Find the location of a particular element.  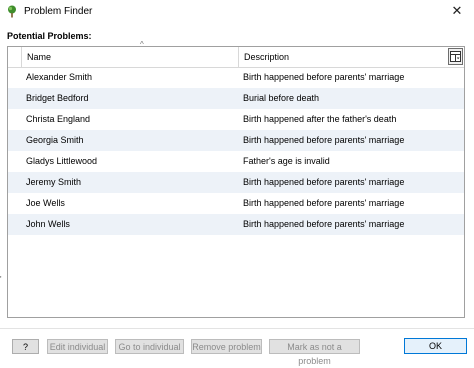

edit-individual-button: Edit individual is located at coordinates (77, 346).